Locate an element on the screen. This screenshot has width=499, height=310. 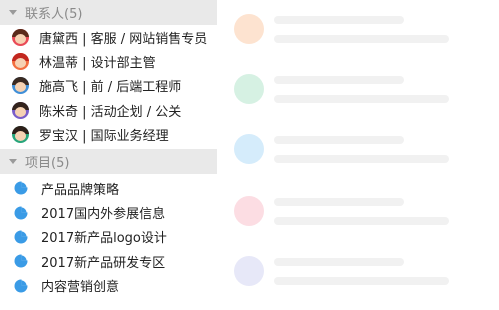
contact-item: 唐黛西 | 客服 / 网站销售专员 is located at coordinates (108, 37).